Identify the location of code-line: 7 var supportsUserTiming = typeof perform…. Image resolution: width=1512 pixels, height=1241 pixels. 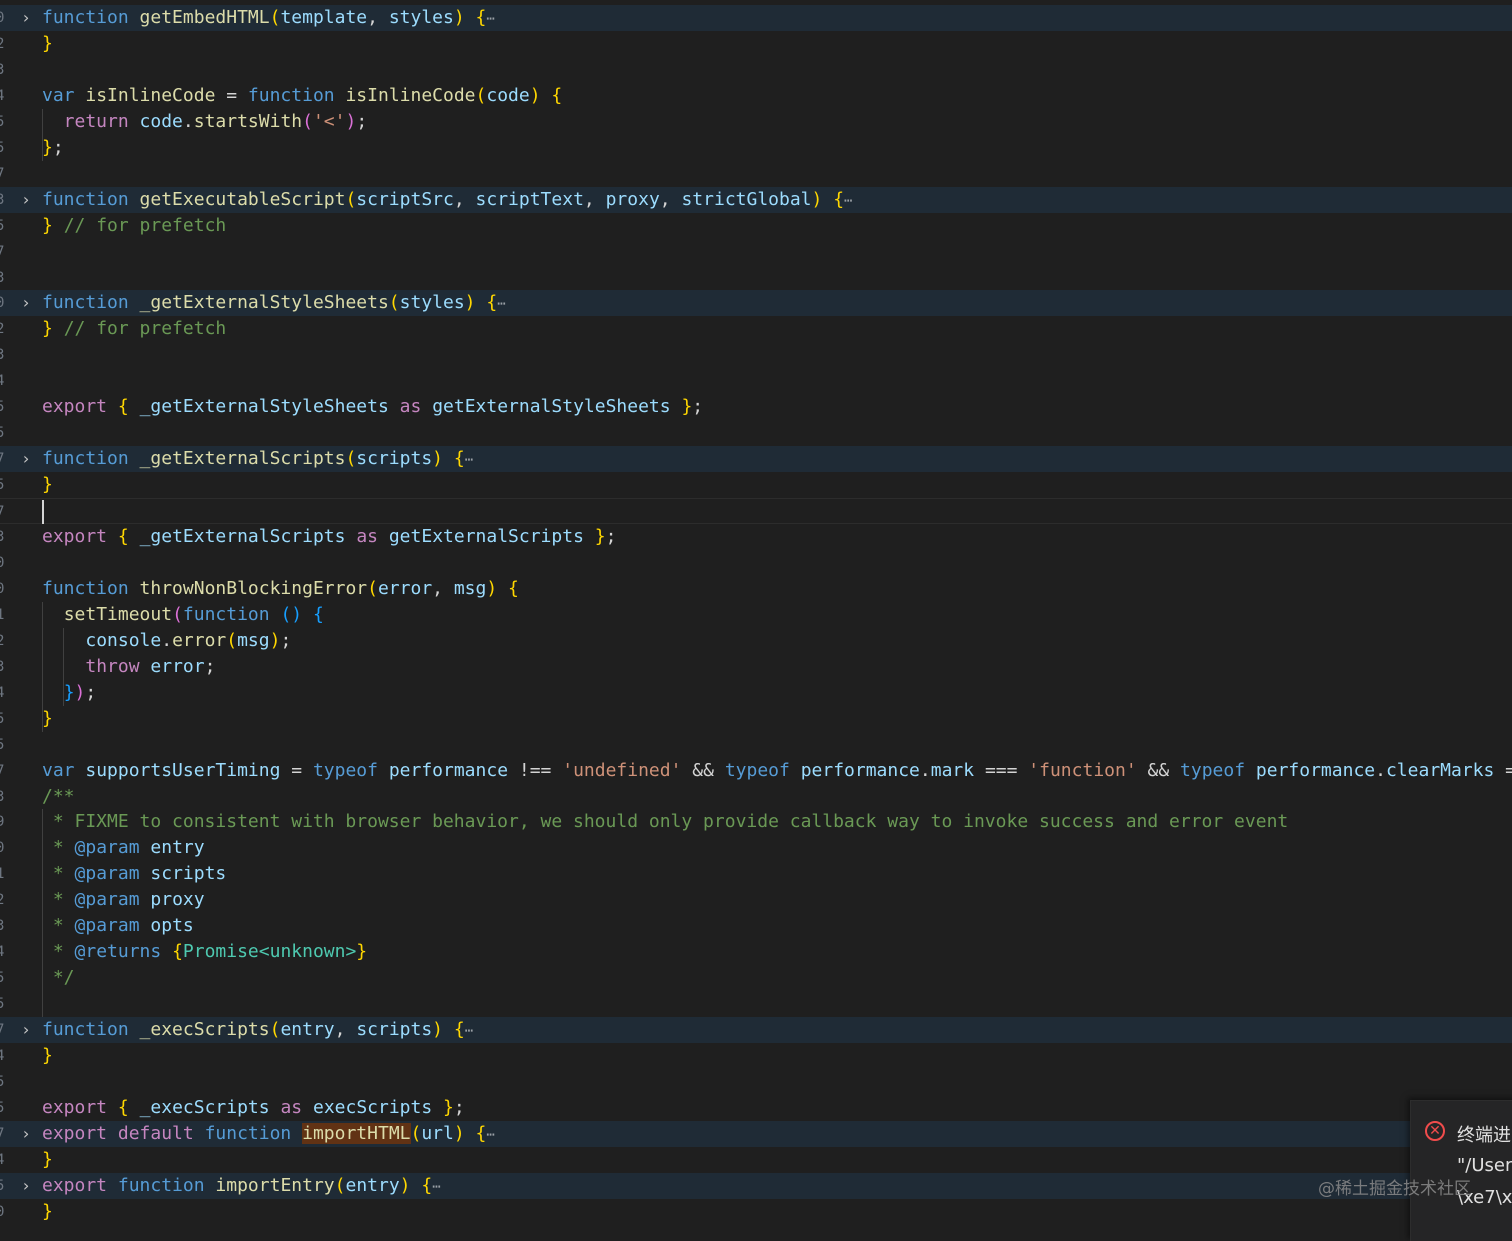
(756, 771).